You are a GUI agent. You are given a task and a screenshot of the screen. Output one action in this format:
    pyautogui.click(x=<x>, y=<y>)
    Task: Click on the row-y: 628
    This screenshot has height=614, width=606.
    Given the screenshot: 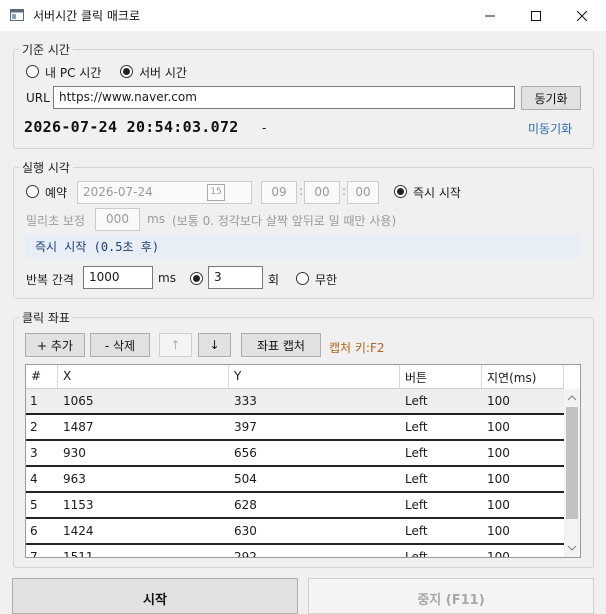 What is the action you would take?
    pyautogui.click(x=245, y=505)
    